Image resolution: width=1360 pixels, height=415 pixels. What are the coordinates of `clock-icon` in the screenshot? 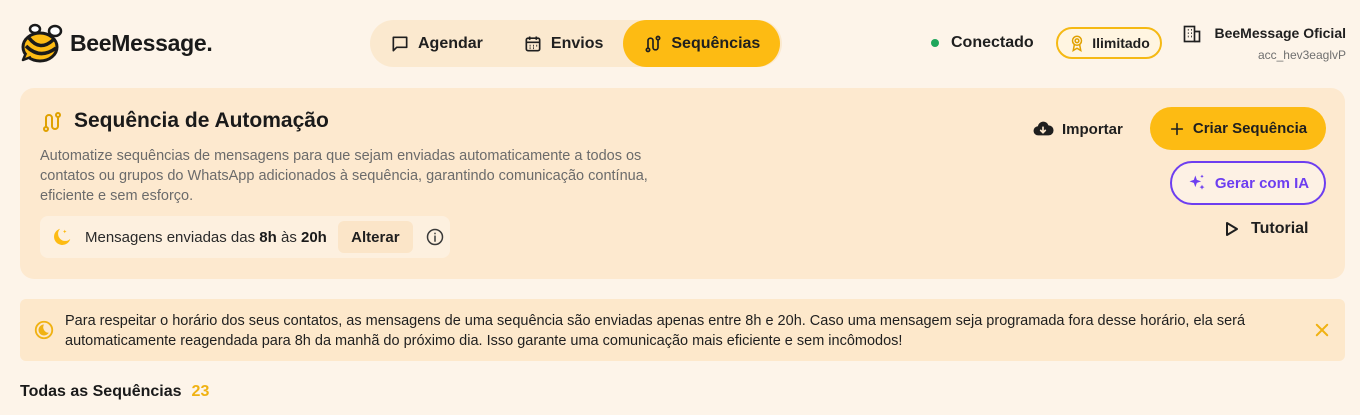 It's located at (44, 330).